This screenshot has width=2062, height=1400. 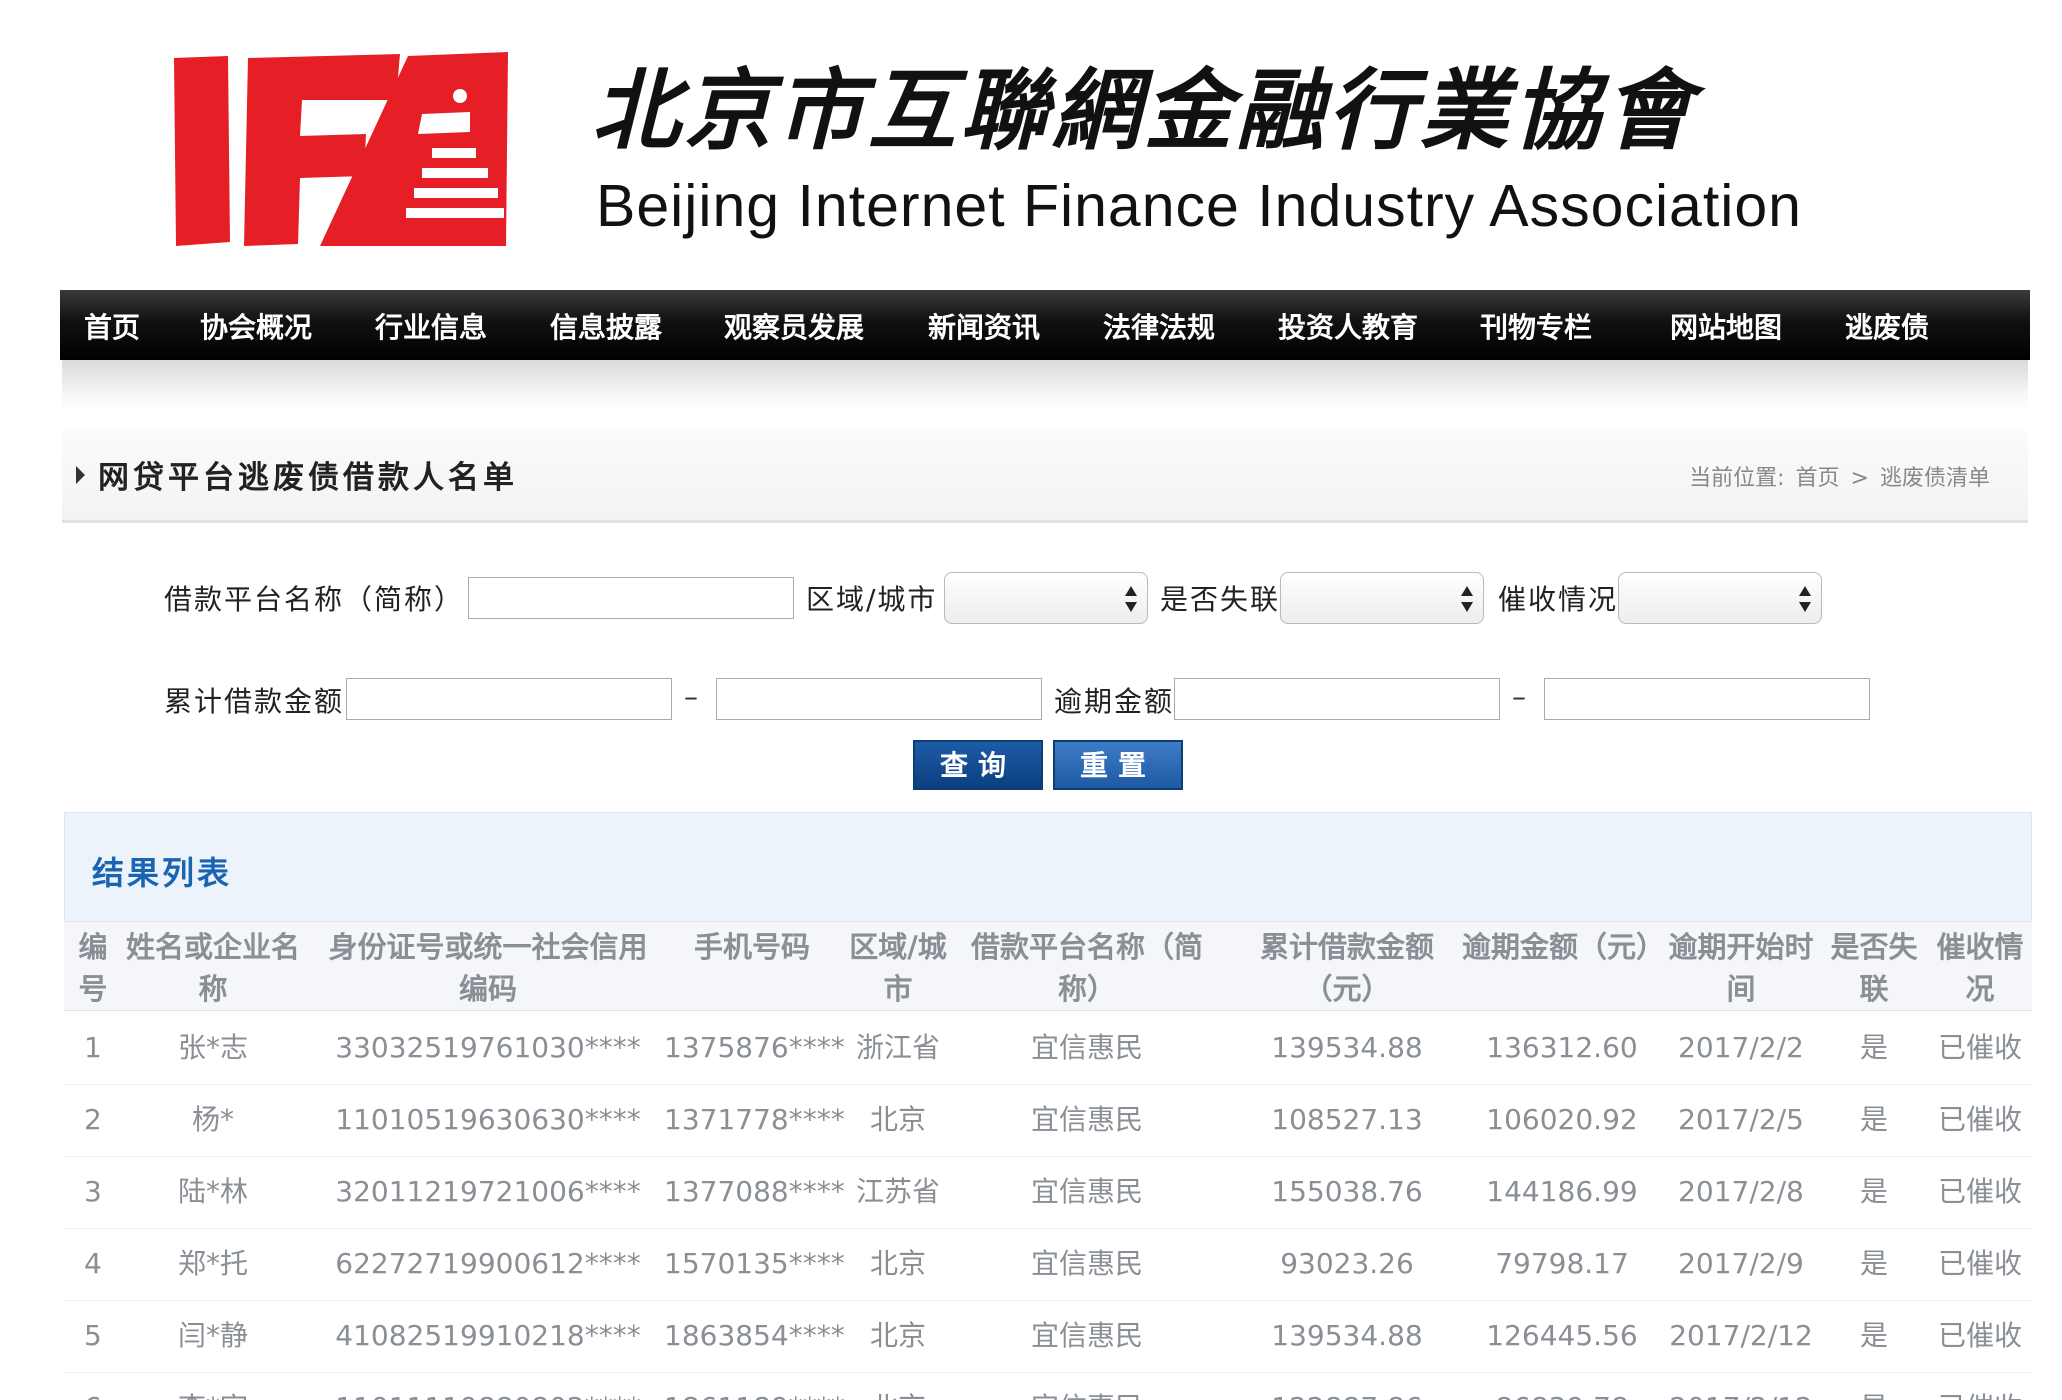 I want to click on table-cell-col-region: 江苏省, so click(x=897, y=1191).